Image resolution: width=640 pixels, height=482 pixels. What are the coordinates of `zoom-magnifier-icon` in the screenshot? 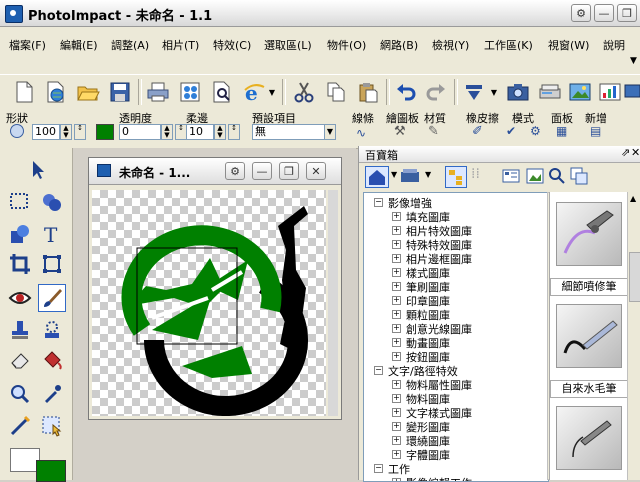 It's located at (20, 394).